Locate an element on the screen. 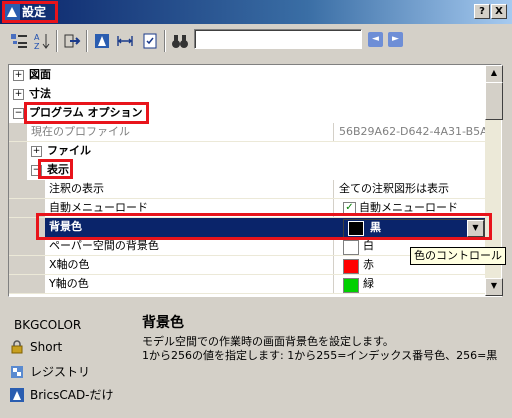 The height and width of the screenshot is (418, 512). description-line: 1から256の値を指定します: 1から255=インデックス番号色、256=黒 is located at coordinates (320, 355).